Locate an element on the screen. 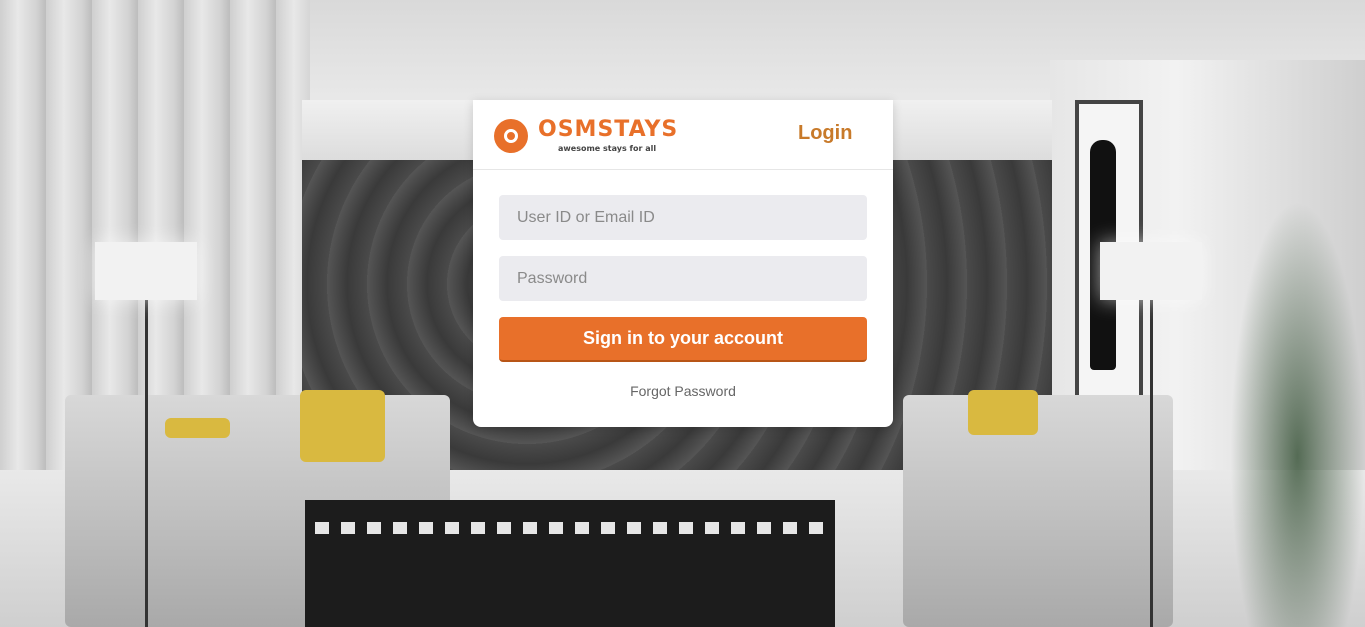  sign-in-button: Sign in to your account is located at coordinates (683, 339).